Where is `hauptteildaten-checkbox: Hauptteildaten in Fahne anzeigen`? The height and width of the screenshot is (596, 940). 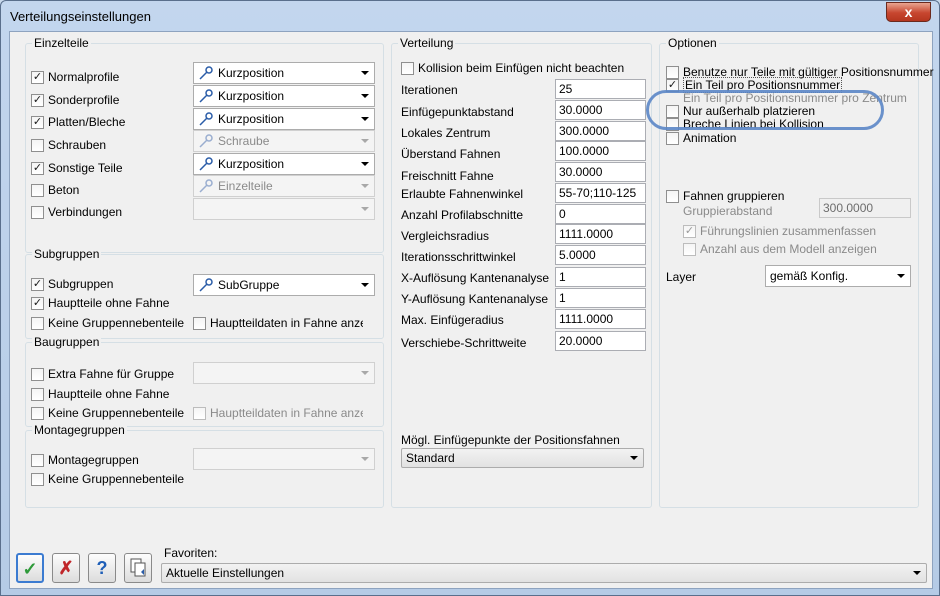 hauptteildaten-checkbox: Hauptteildaten in Fahne anzeigen is located at coordinates (278, 323).